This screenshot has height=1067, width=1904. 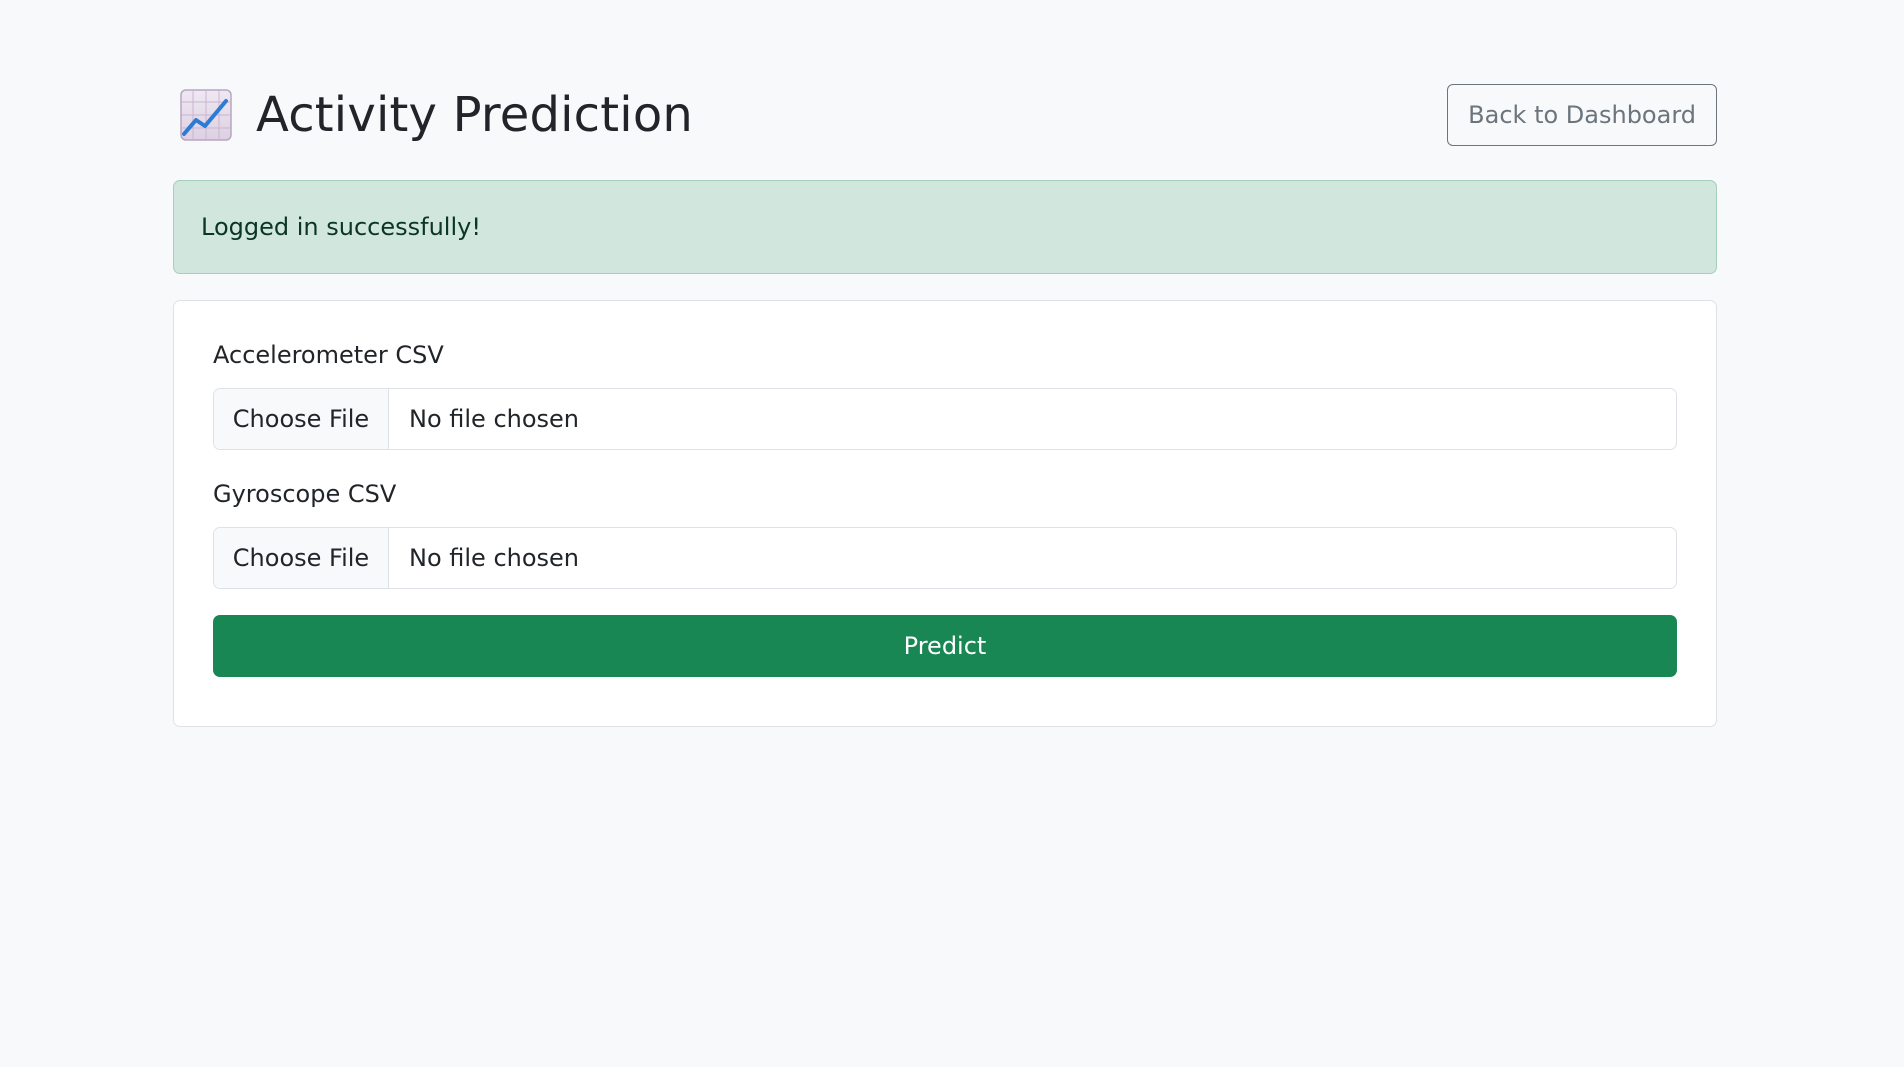 I want to click on back-to-dashboard-button: Back to Dashboard, so click(x=1582, y=115).